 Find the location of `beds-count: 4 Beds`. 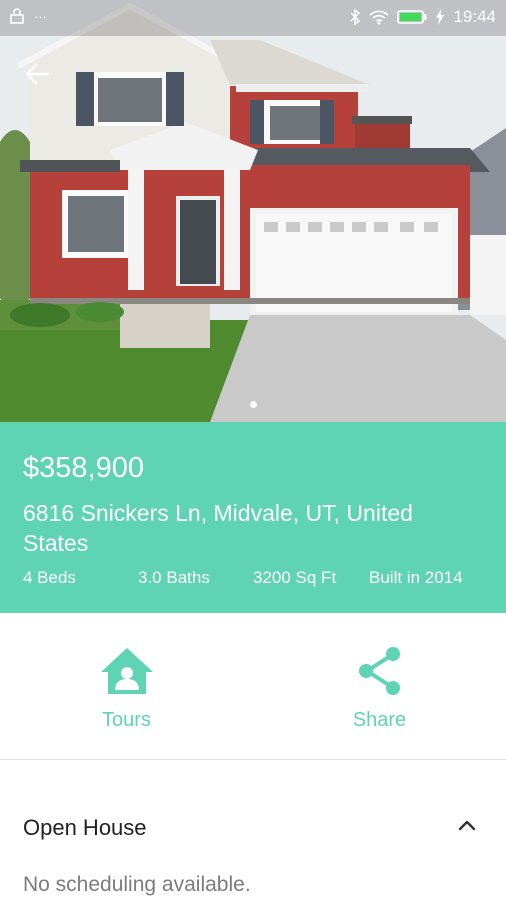

beds-count: 4 Beds is located at coordinates (49, 577).